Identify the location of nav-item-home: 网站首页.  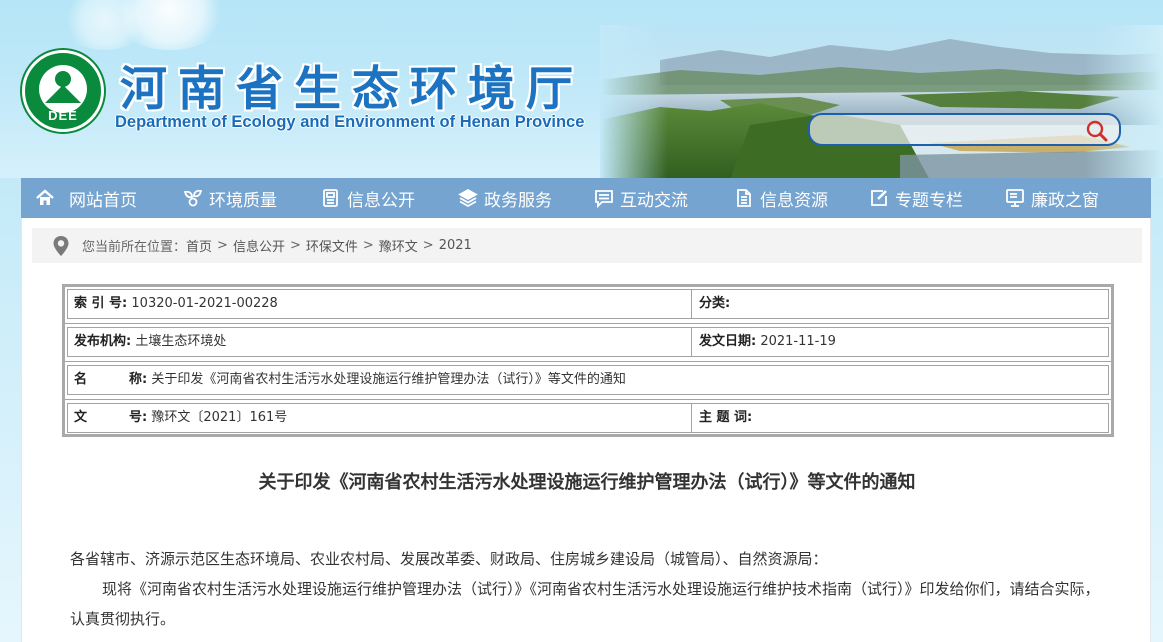
(86, 198).